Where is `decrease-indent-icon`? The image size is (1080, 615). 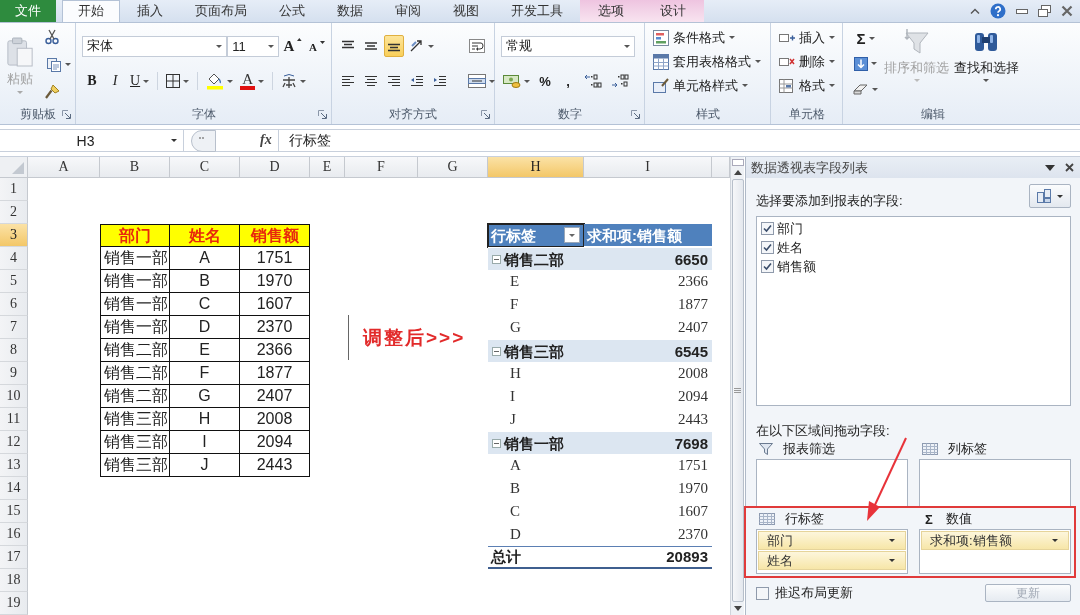
decrease-indent-icon is located at coordinates (417, 81).